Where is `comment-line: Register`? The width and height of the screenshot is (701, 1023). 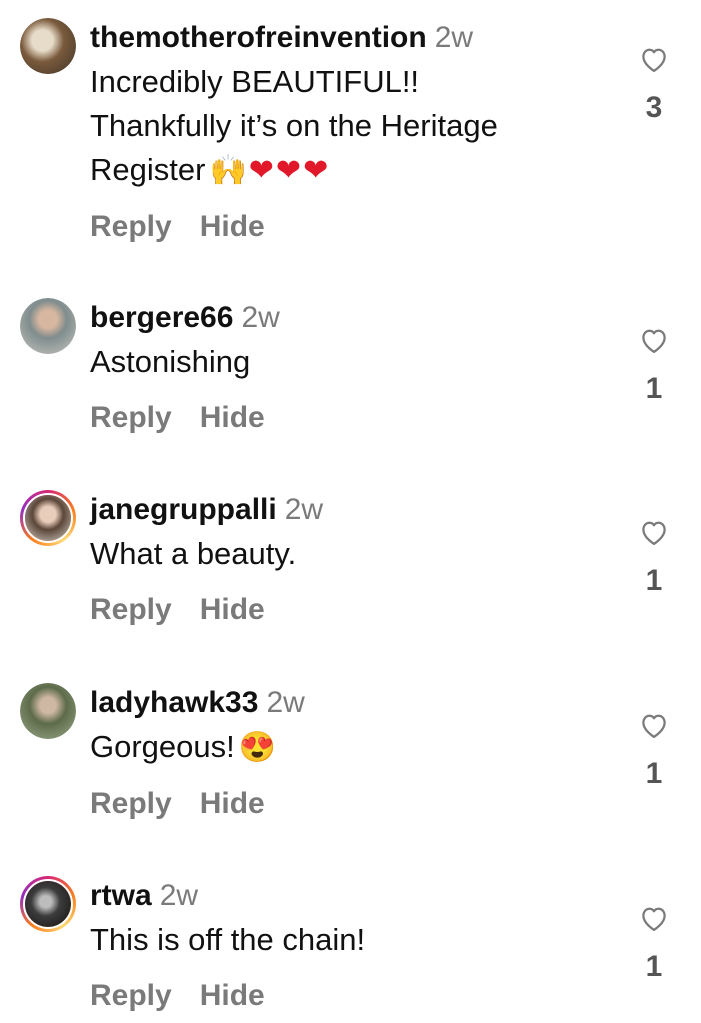 comment-line: Register is located at coordinates (148, 169).